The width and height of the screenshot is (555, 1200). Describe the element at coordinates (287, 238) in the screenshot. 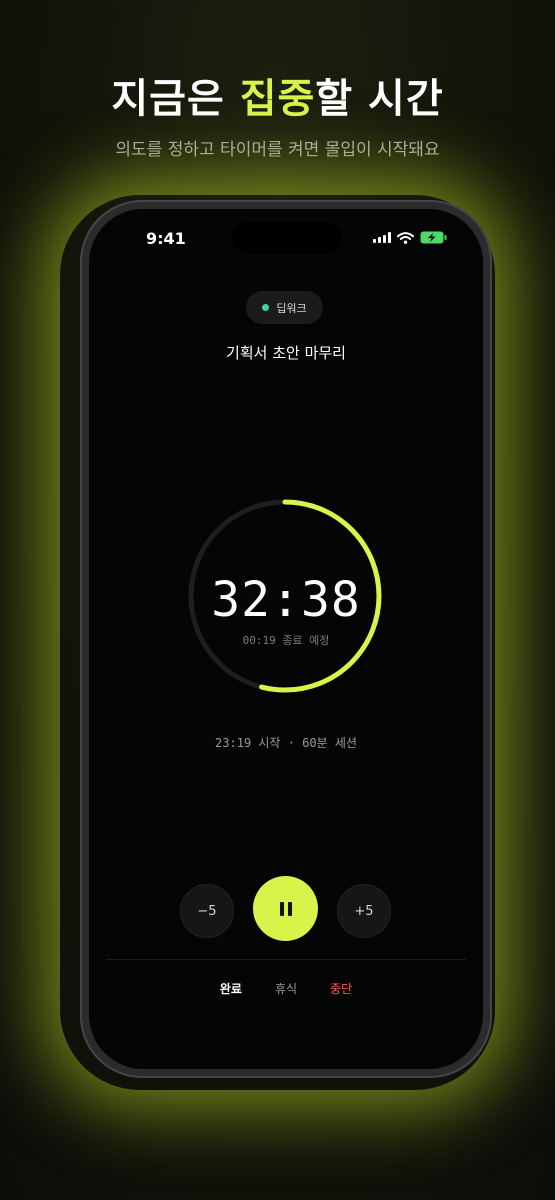

I see `dynamic-island` at that location.